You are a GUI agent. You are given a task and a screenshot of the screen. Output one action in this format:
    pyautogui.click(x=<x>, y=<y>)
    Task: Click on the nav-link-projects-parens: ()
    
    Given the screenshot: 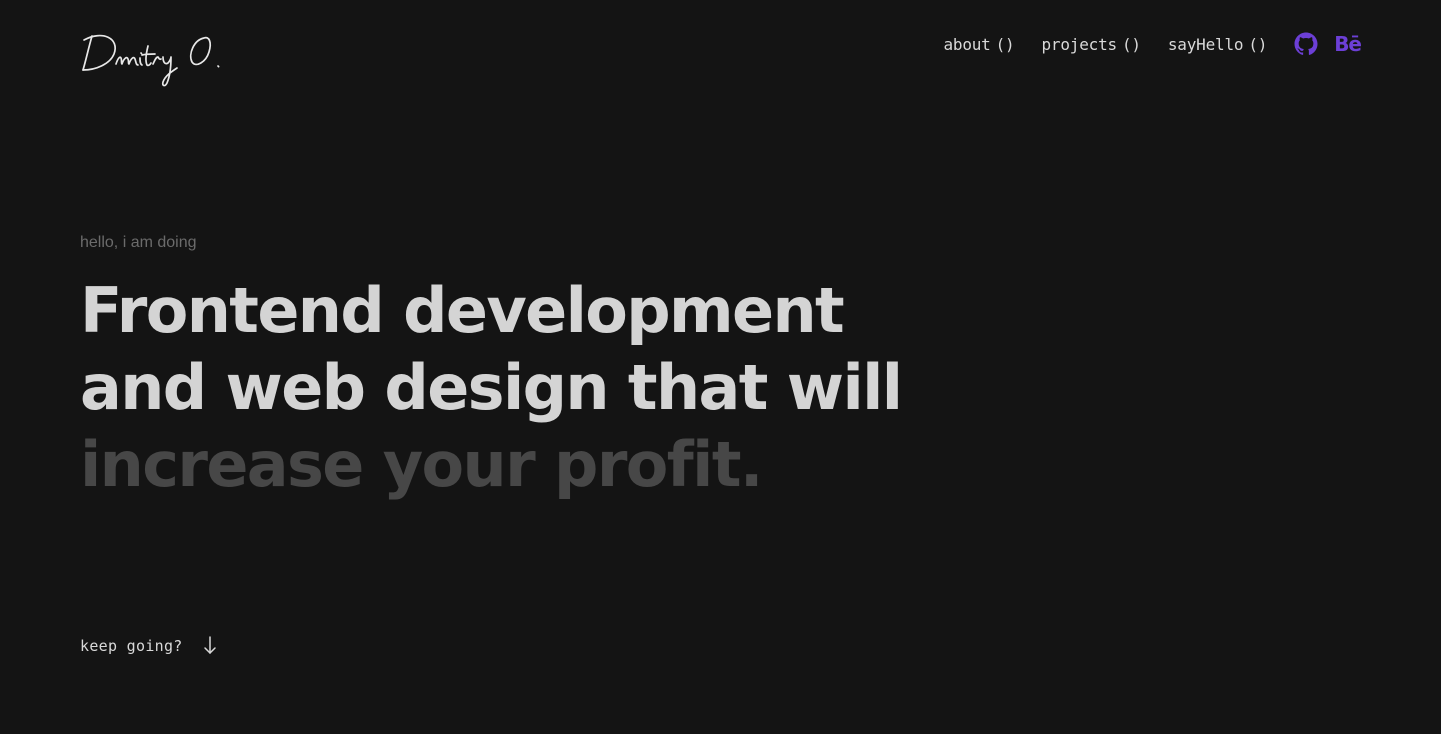 What is the action you would take?
    pyautogui.click(x=1131, y=44)
    